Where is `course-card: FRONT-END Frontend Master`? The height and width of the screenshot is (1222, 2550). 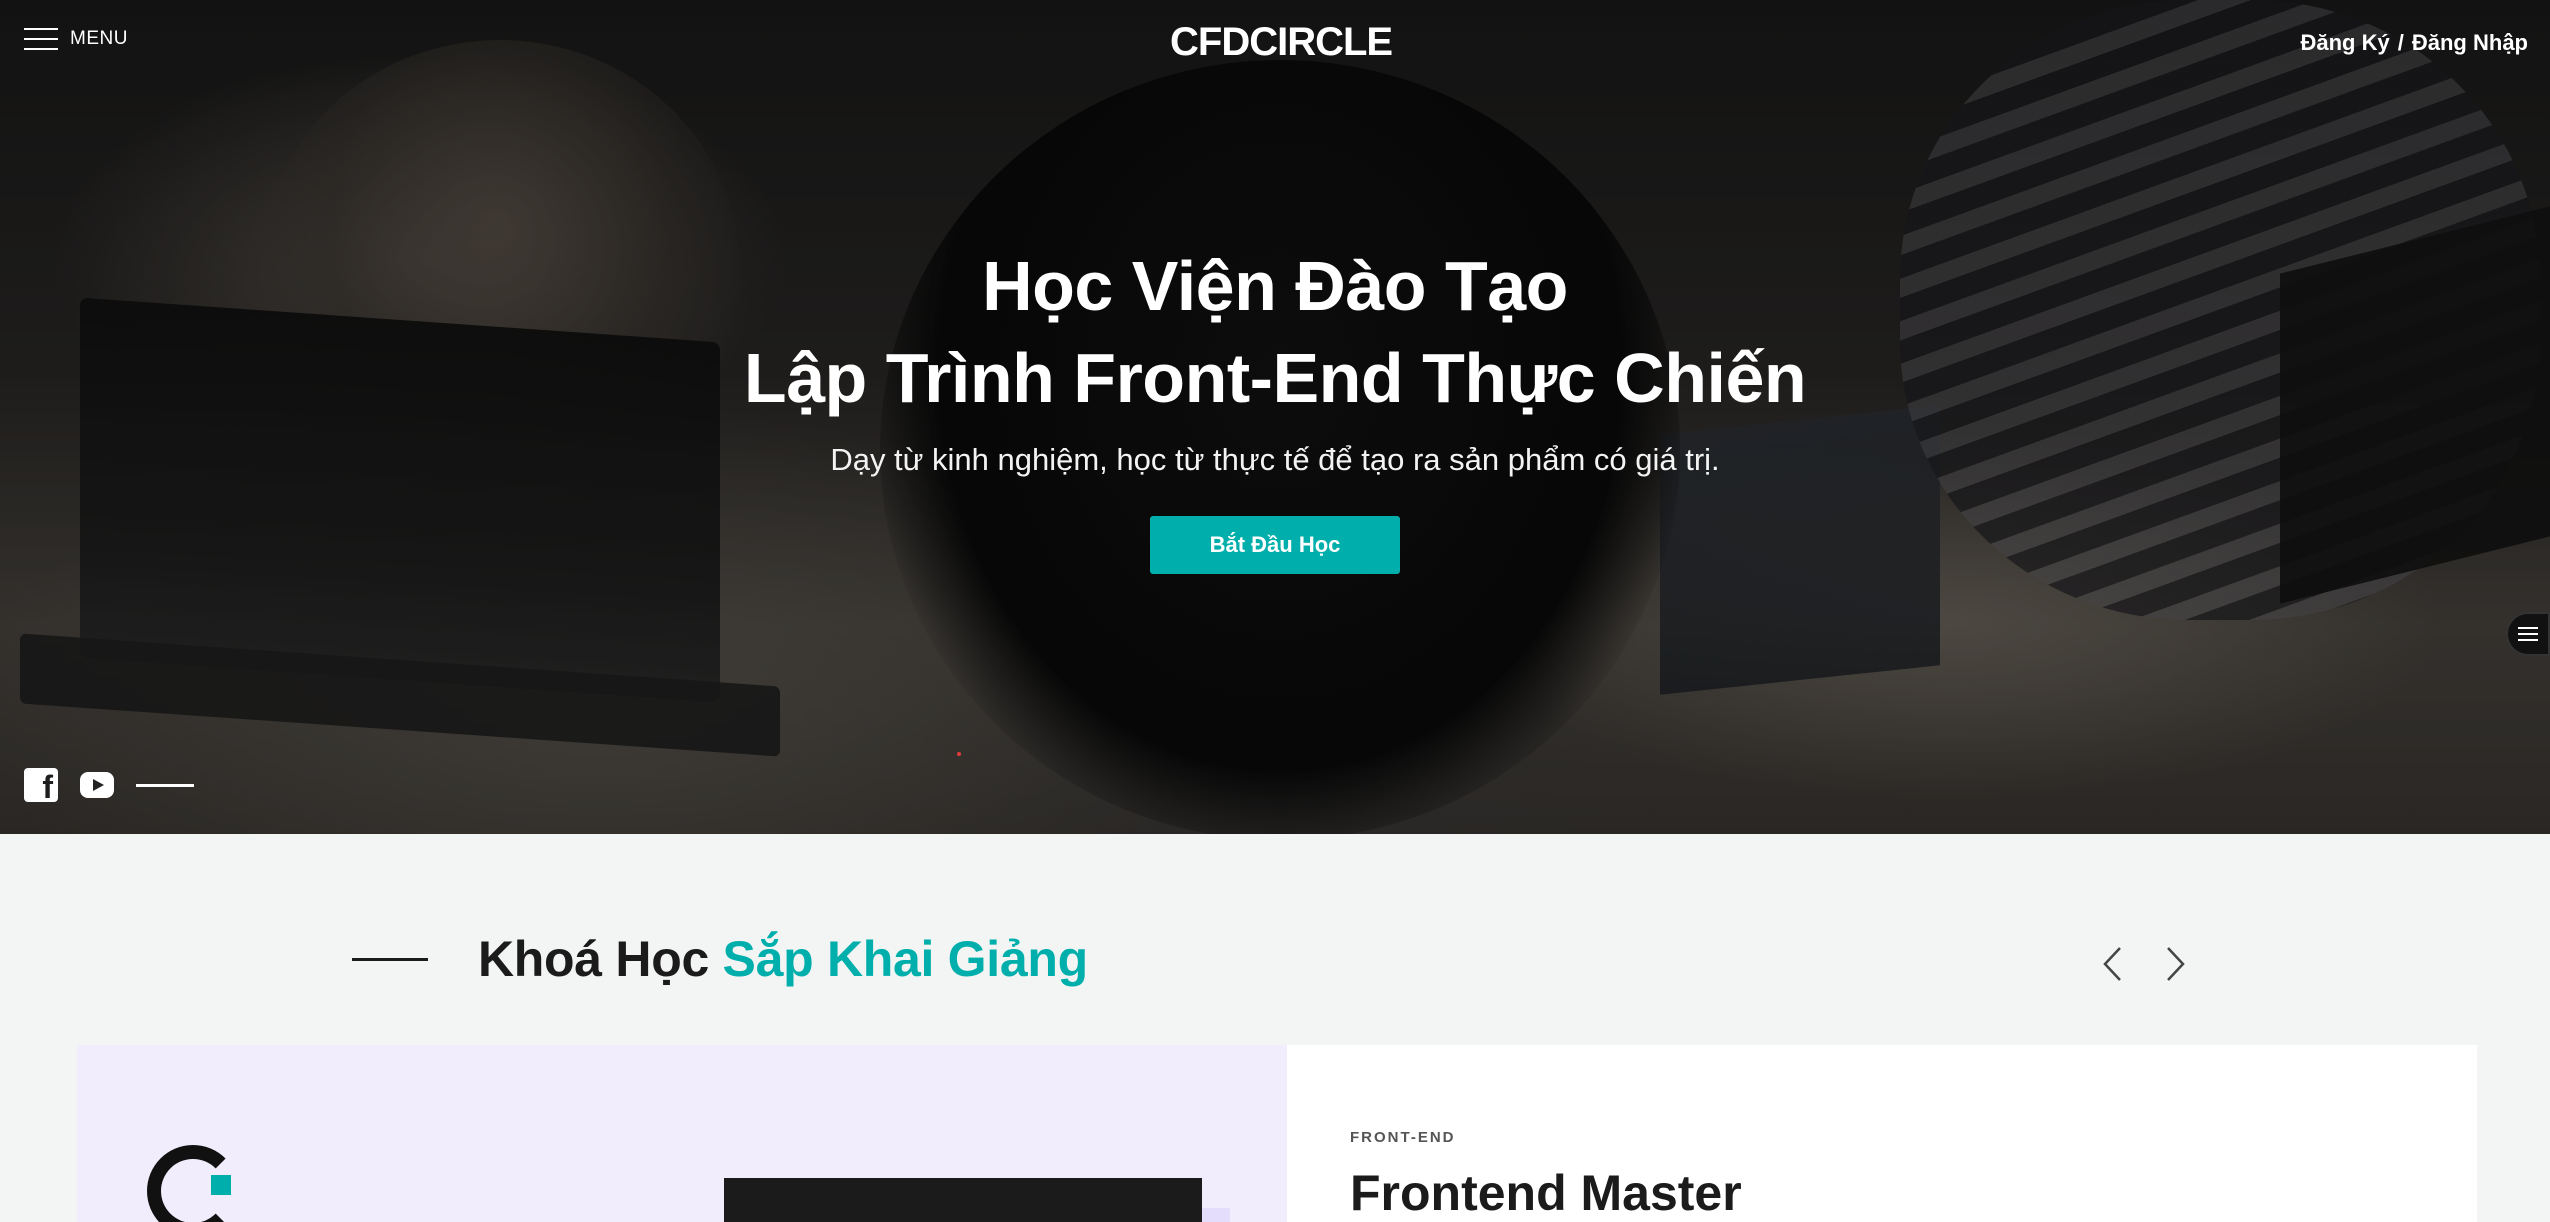
course-card: FRONT-END Frontend Master is located at coordinates (1277, 1133).